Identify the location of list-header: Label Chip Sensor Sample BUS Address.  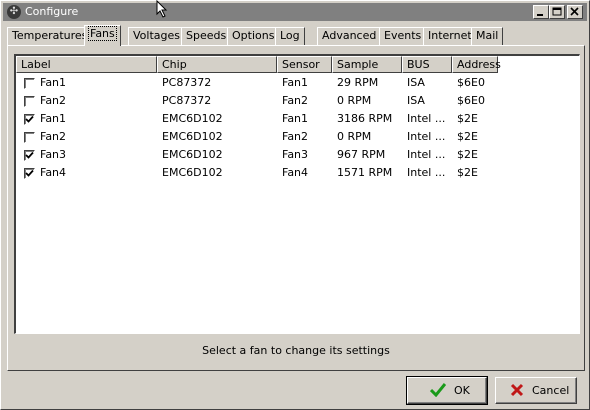
(297, 64).